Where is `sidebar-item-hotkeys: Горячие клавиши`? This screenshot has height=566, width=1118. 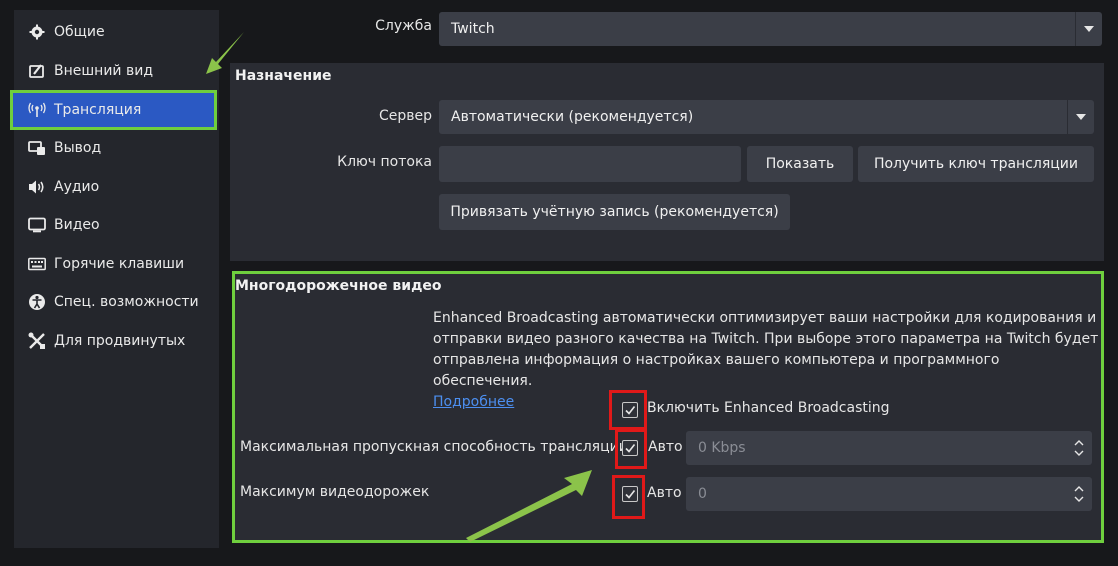
sidebar-item-hotkeys: Горячие клавиши is located at coordinates (116, 264).